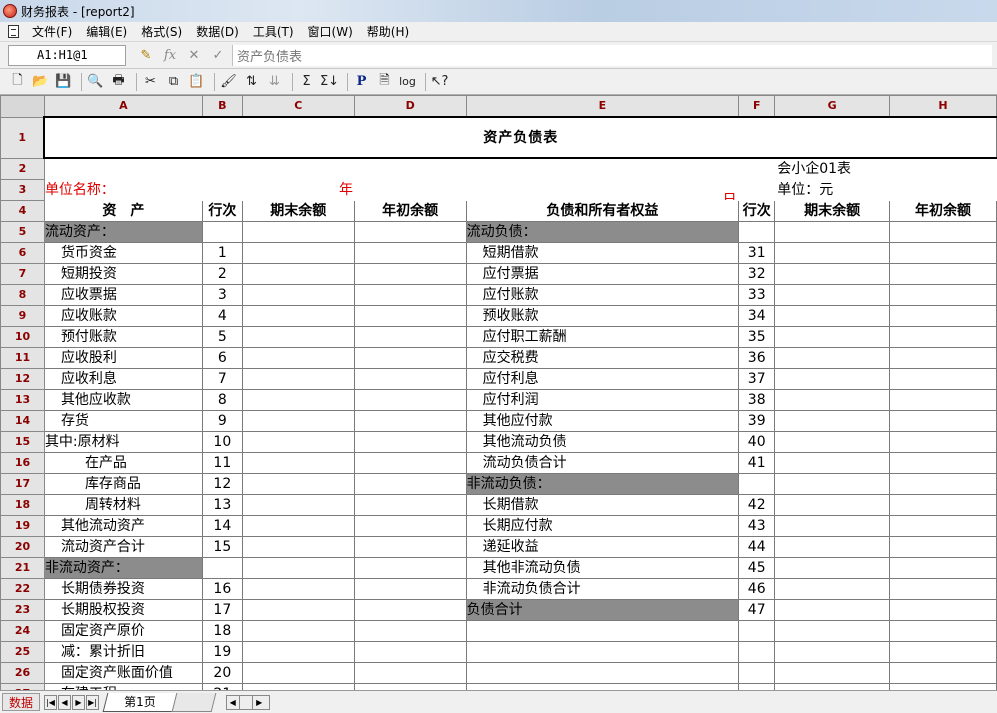 The height and width of the screenshot is (713, 997). I want to click on row-header: 4, so click(22, 211).